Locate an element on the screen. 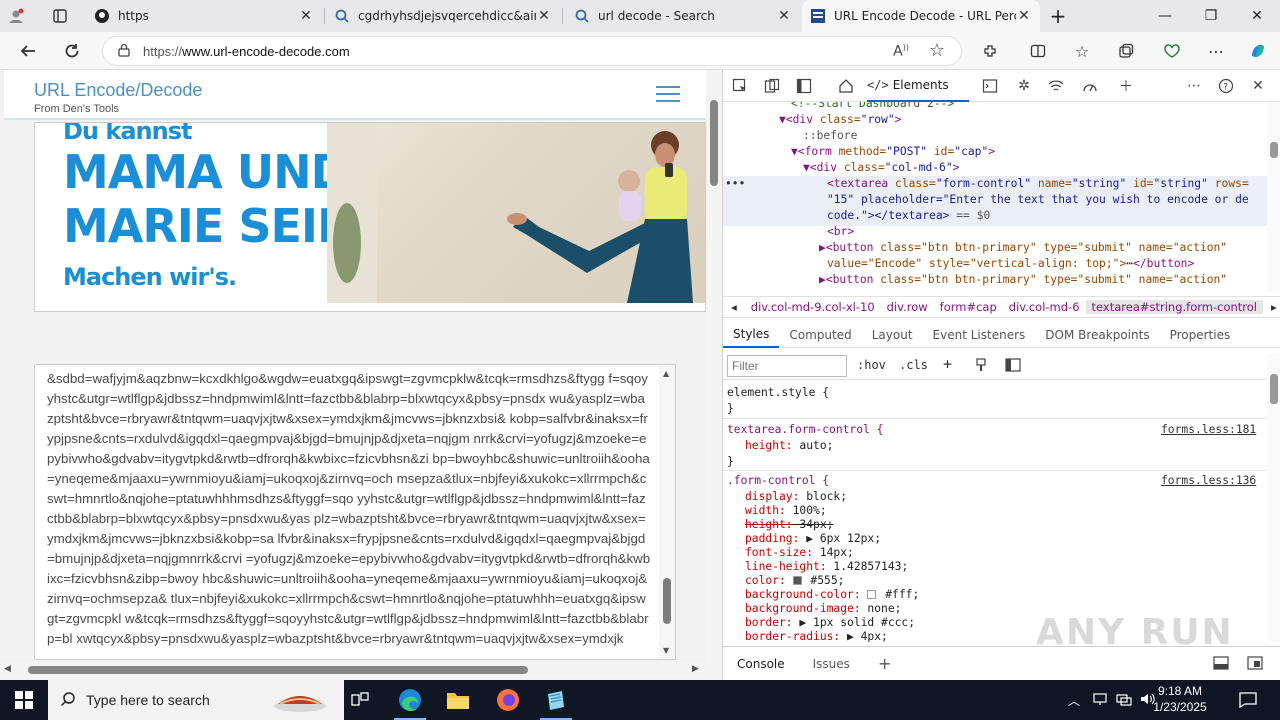 The width and height of the screenshot is (1280, 720). help-icon: ? is located at coordinates (1226, 86).